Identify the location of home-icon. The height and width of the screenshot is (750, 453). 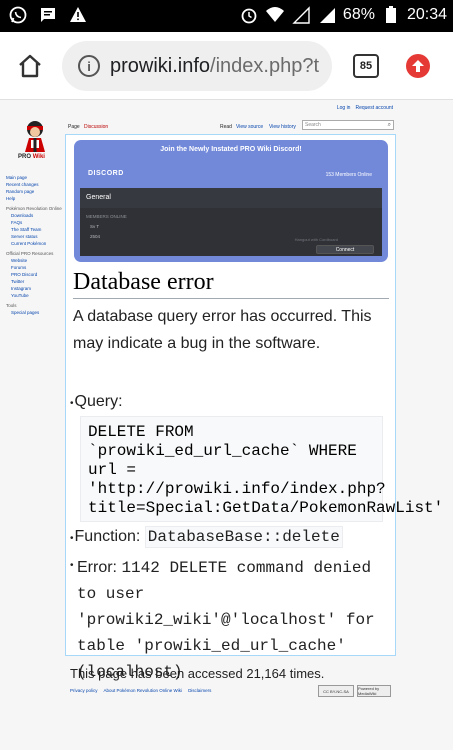
(30, 66).